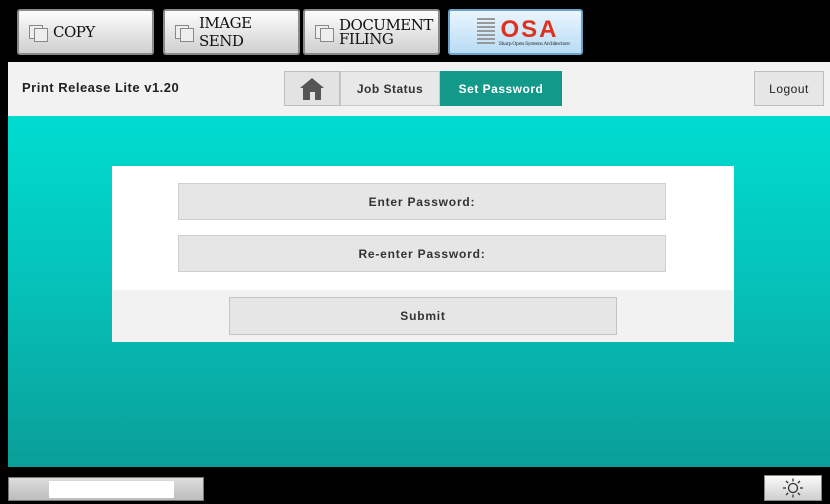  Describe the element at coordinates (366, 39) in the screenshot. I see `document-filing-line2: FILING` at that location.